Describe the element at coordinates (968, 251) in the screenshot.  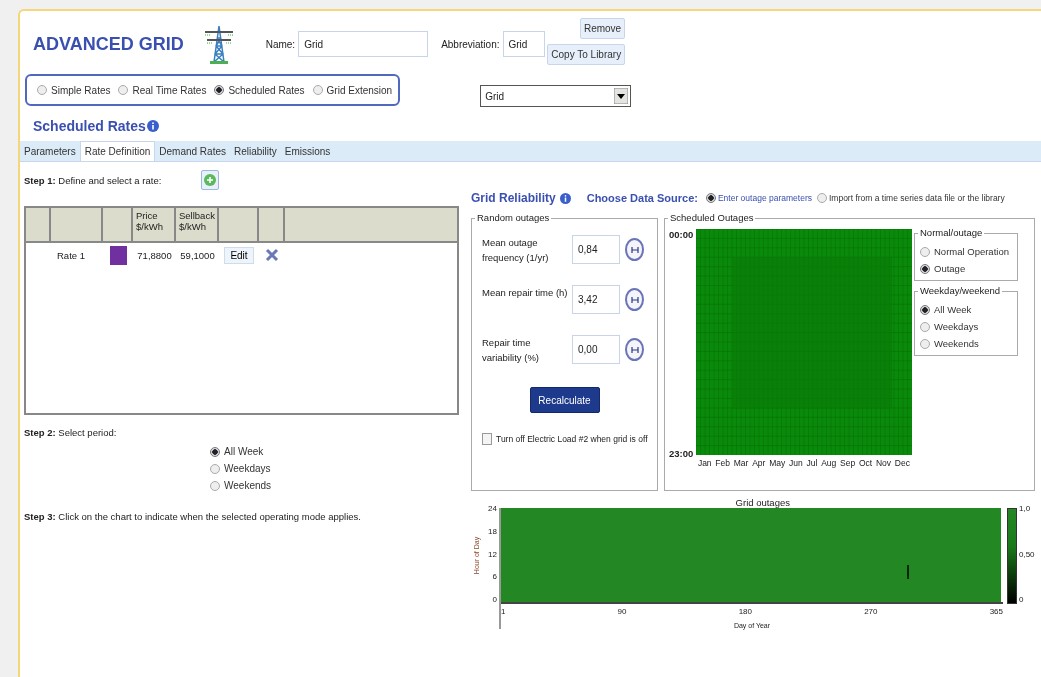
I see `mode-radio: Normal Operation` at that location.